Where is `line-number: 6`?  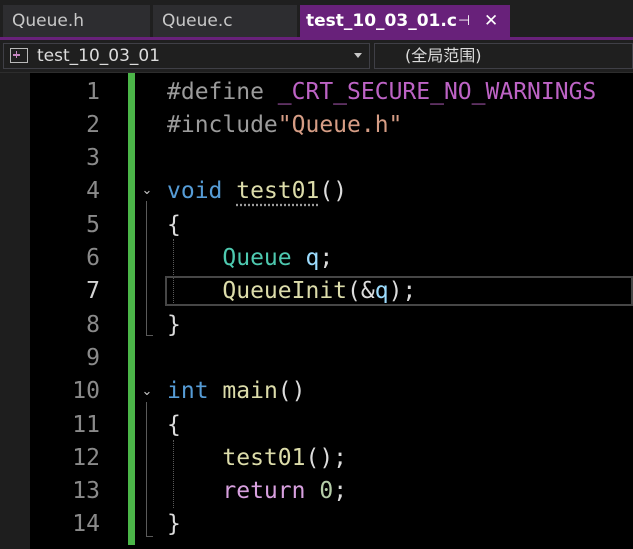 line-number: 6 is located at coordinates (93, 258).